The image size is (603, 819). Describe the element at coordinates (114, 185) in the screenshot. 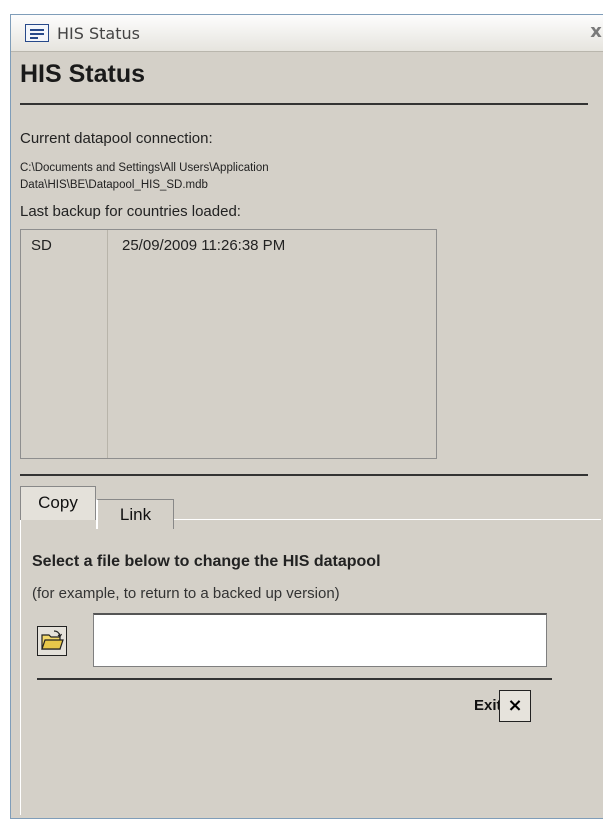

I see `connection-path-line-2: Data\HIS\BE\Datapool_HIS_SD.mdb` at that location.